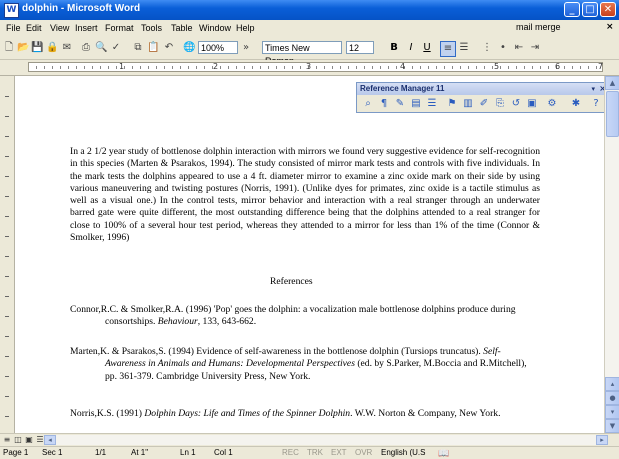 The height and width of the screenshot is (459, 619). Describe the element at coordinates (535, 48) in the screenshot. I see `increase-indent-icon: ⇥` at that location.